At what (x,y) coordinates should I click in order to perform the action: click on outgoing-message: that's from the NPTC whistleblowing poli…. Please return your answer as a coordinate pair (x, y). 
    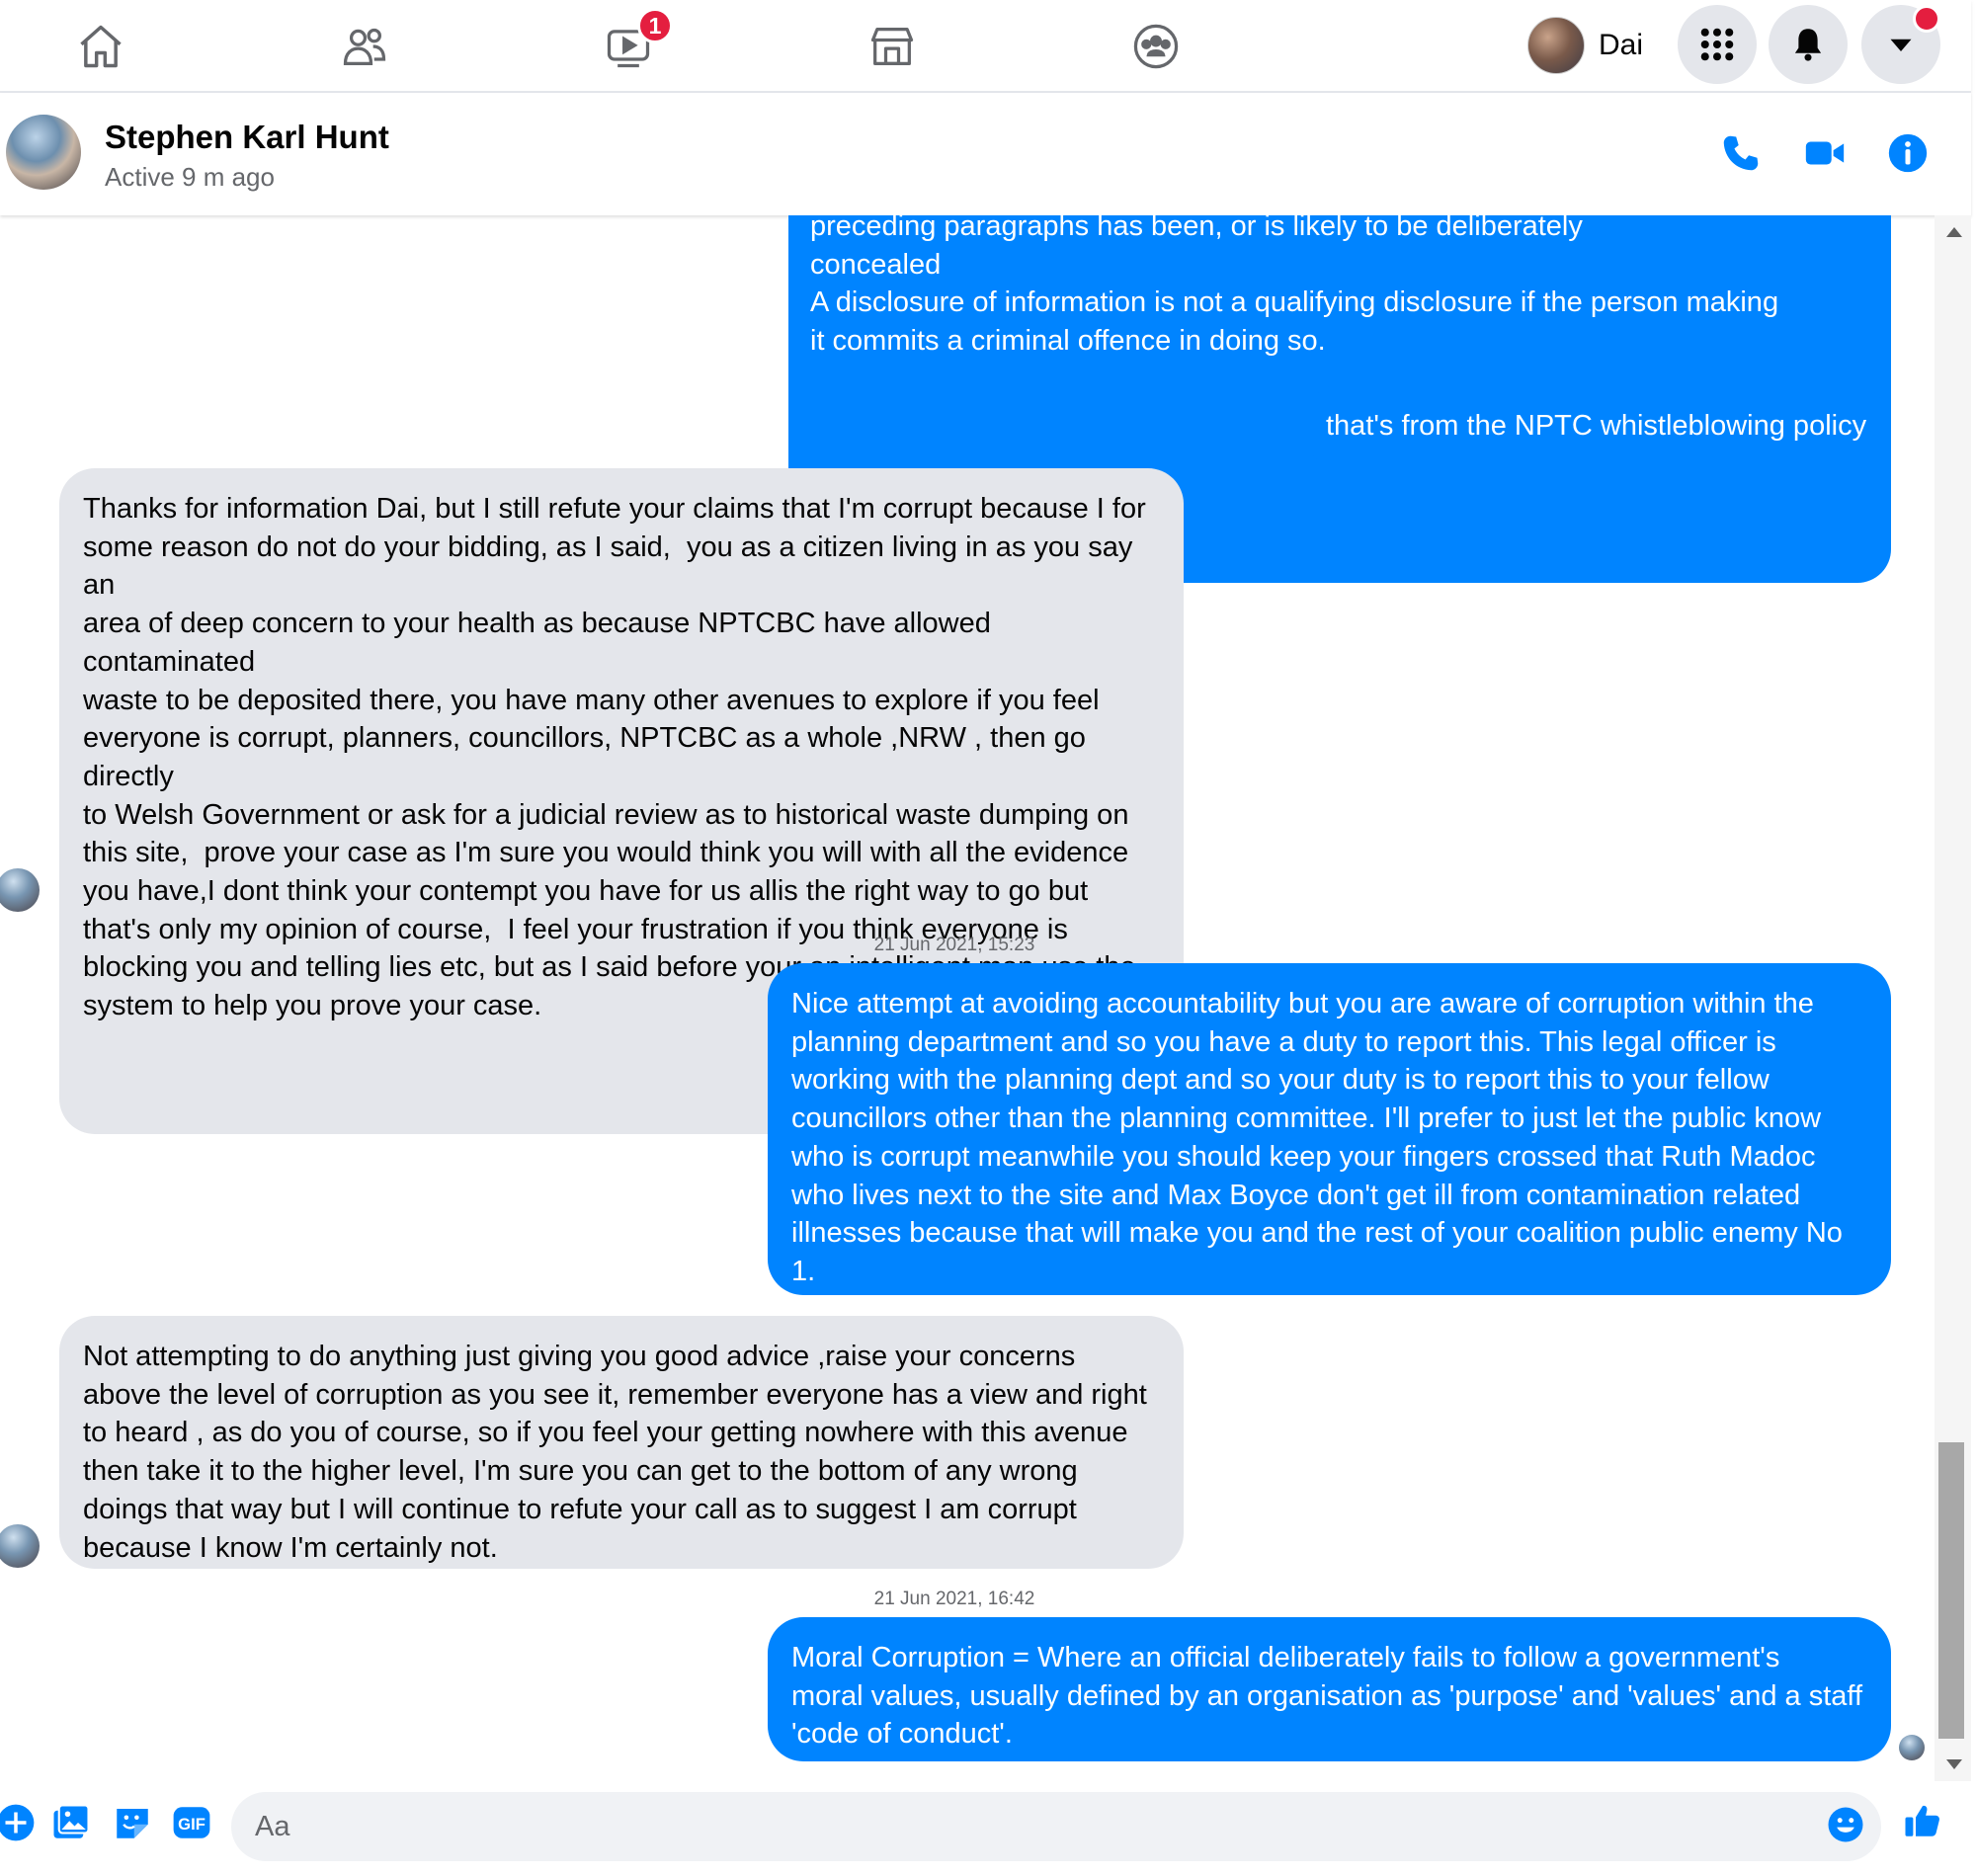
    Looking at the image, I should click on (1596, 426).